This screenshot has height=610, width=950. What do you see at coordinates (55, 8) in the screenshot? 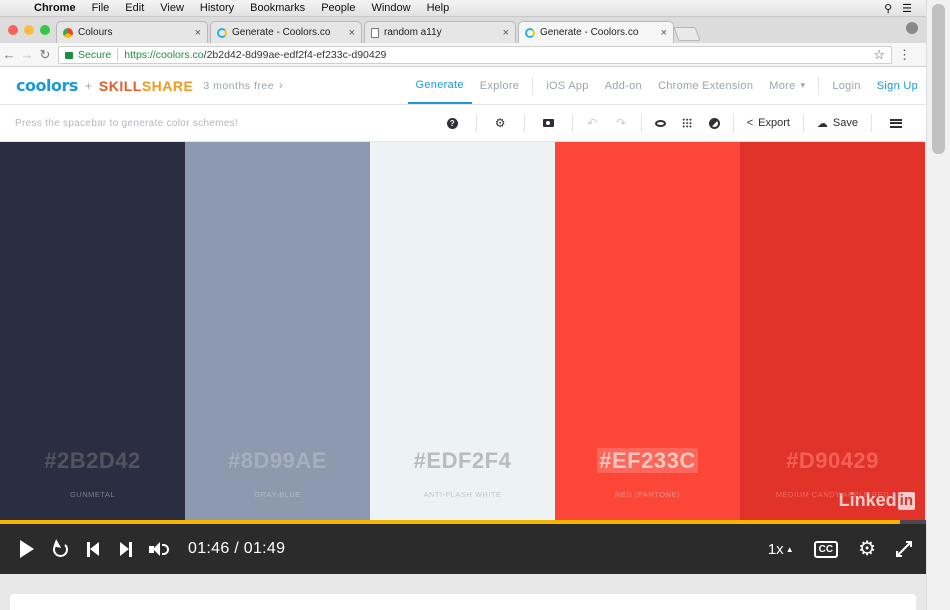
I see `menu-app-name: Chrome` at bounding box center [55, 8].